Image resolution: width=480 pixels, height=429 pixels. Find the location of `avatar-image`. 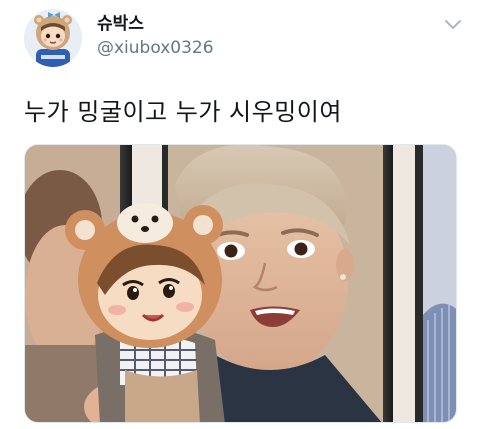

avatar-image is located at coordinates (53, 38).